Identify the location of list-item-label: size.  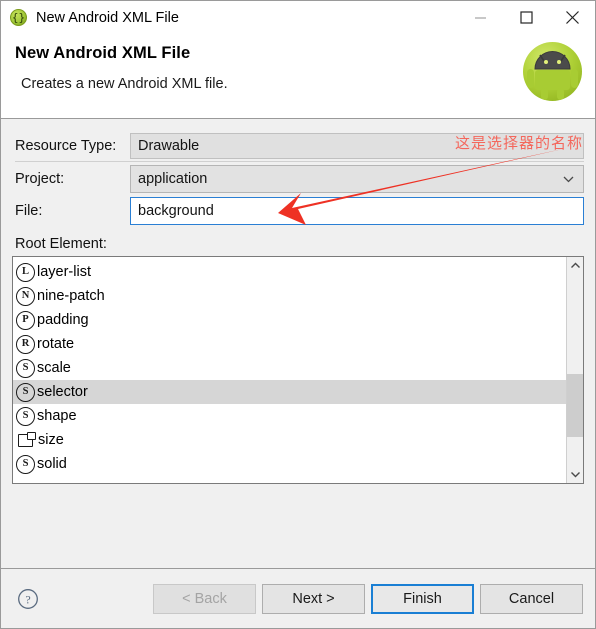
(51, 439).